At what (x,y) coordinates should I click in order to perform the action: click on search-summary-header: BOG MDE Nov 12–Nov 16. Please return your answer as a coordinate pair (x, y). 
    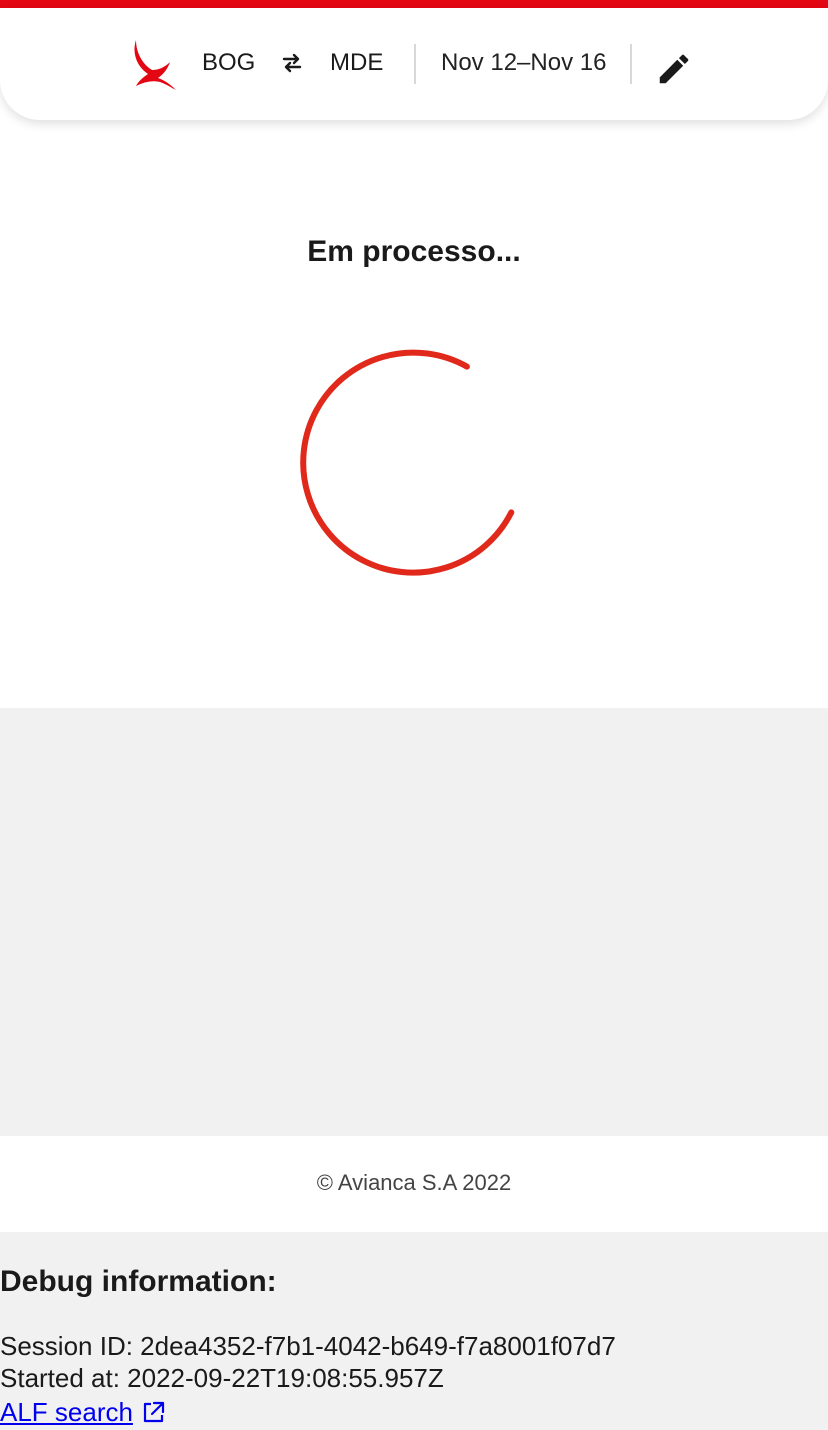
    Looking at the image, I should click on (414, 64).